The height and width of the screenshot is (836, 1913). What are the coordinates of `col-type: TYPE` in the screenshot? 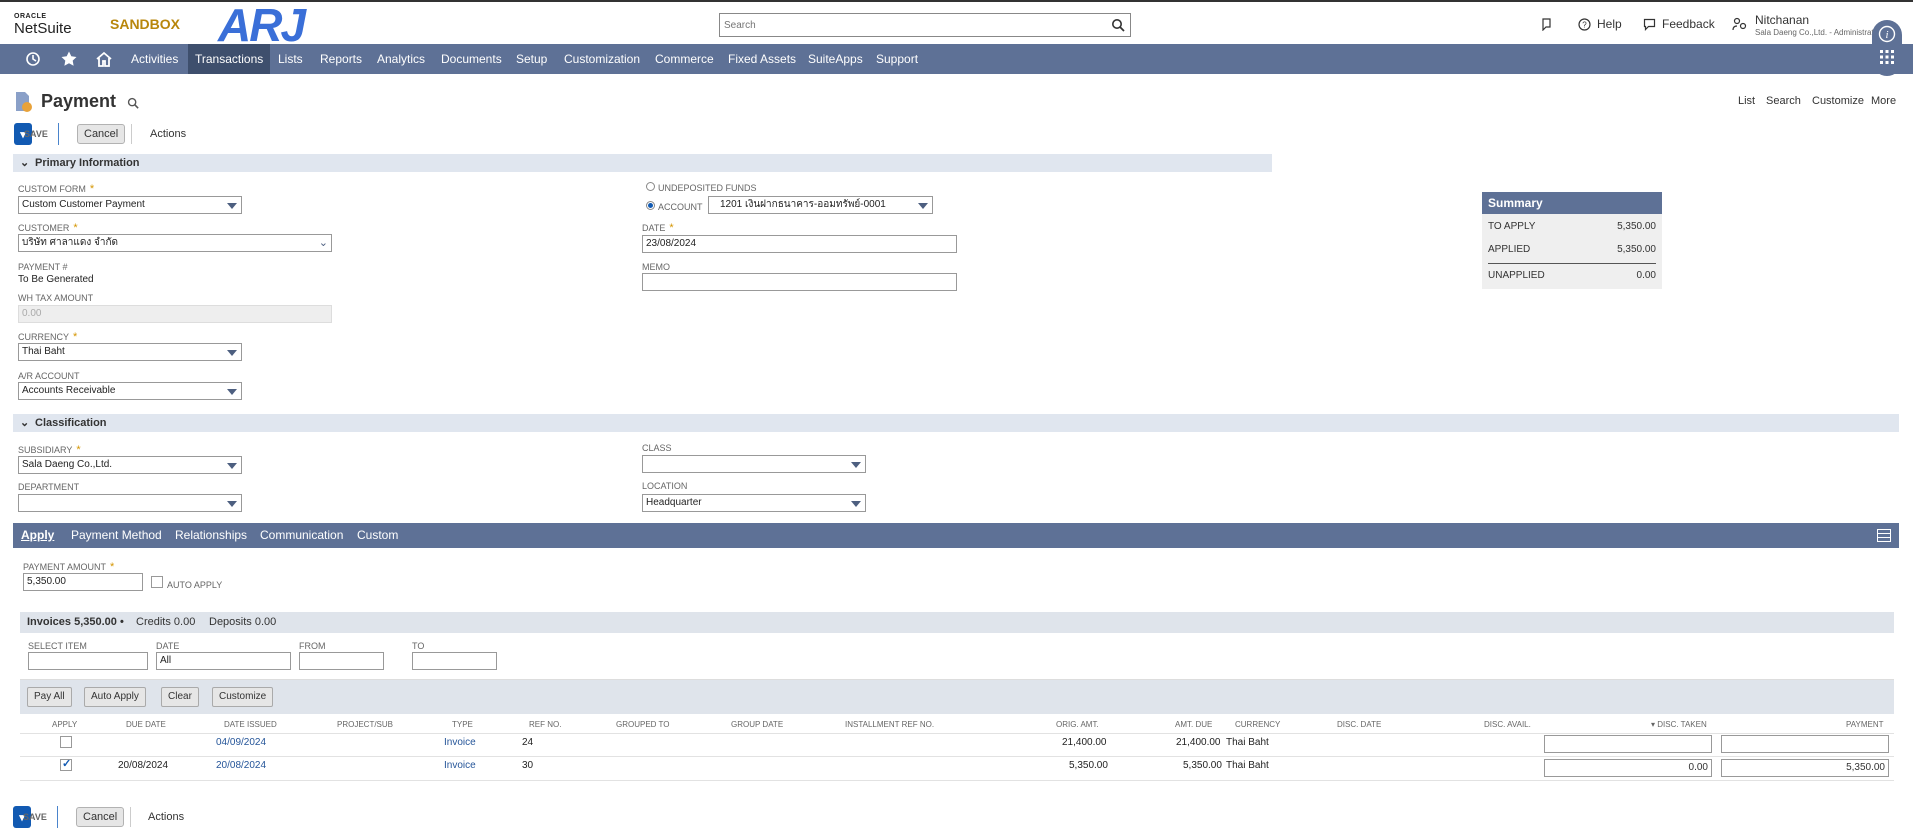 It's located at (462, 724).